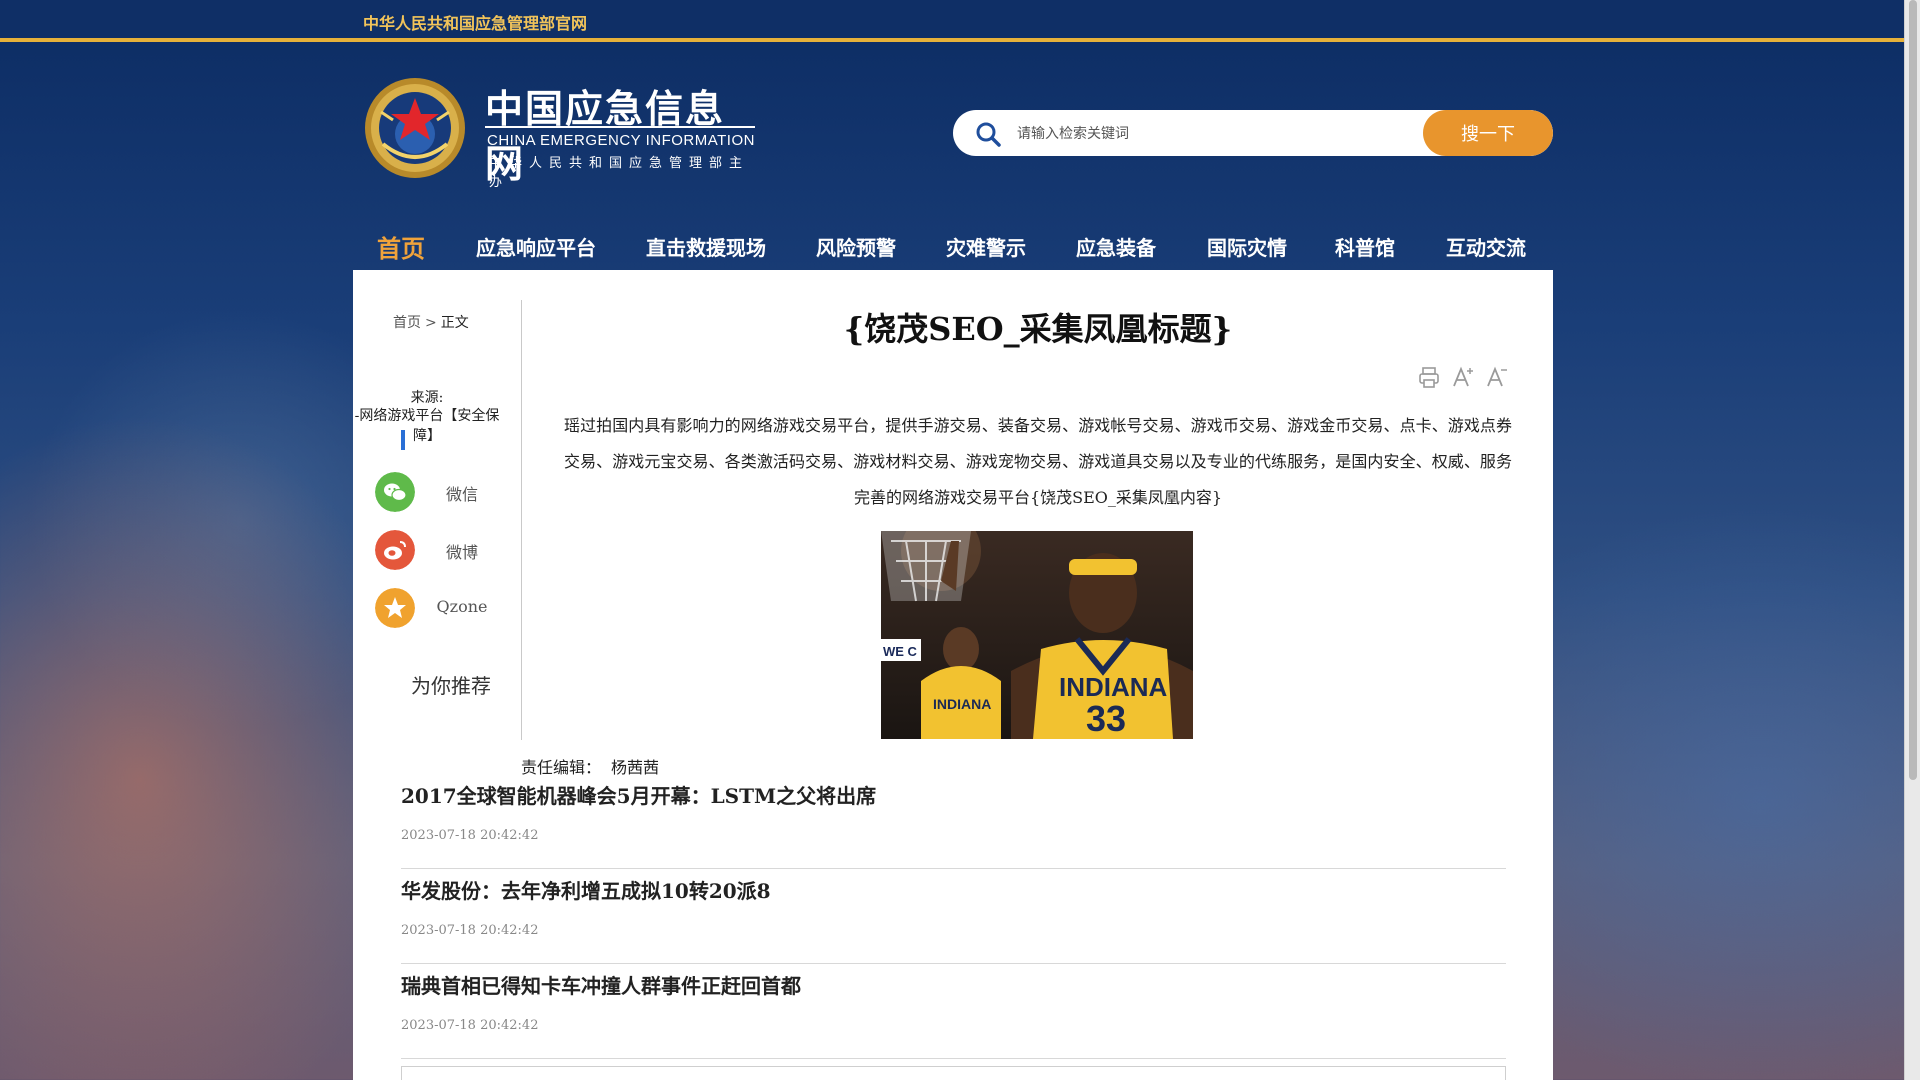 This screenshot has width=1920, height=1080. Describe the element at coordinates (1488, 133) in the screenshot. I see `search-button: 搜一下` at that location.